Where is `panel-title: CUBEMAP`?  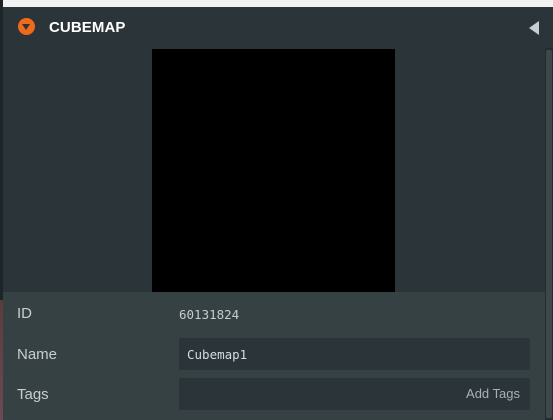
panel-title: CUBEMAP is located at coordinates (87, 27).